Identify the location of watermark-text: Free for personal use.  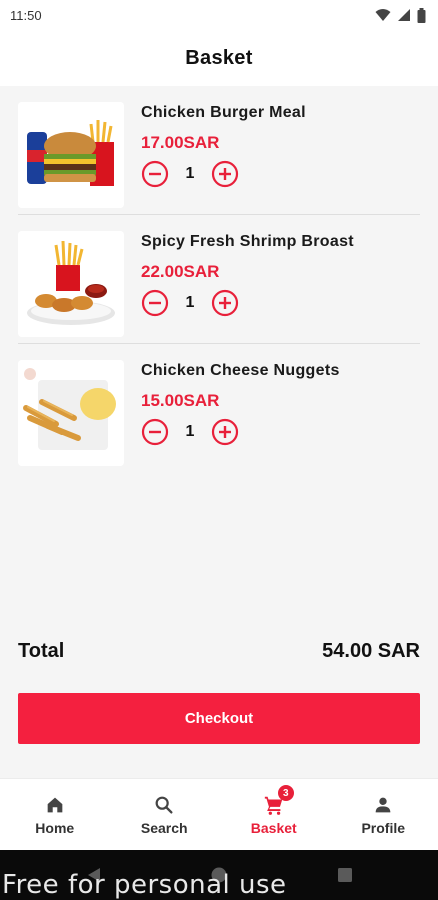
(144, 885).